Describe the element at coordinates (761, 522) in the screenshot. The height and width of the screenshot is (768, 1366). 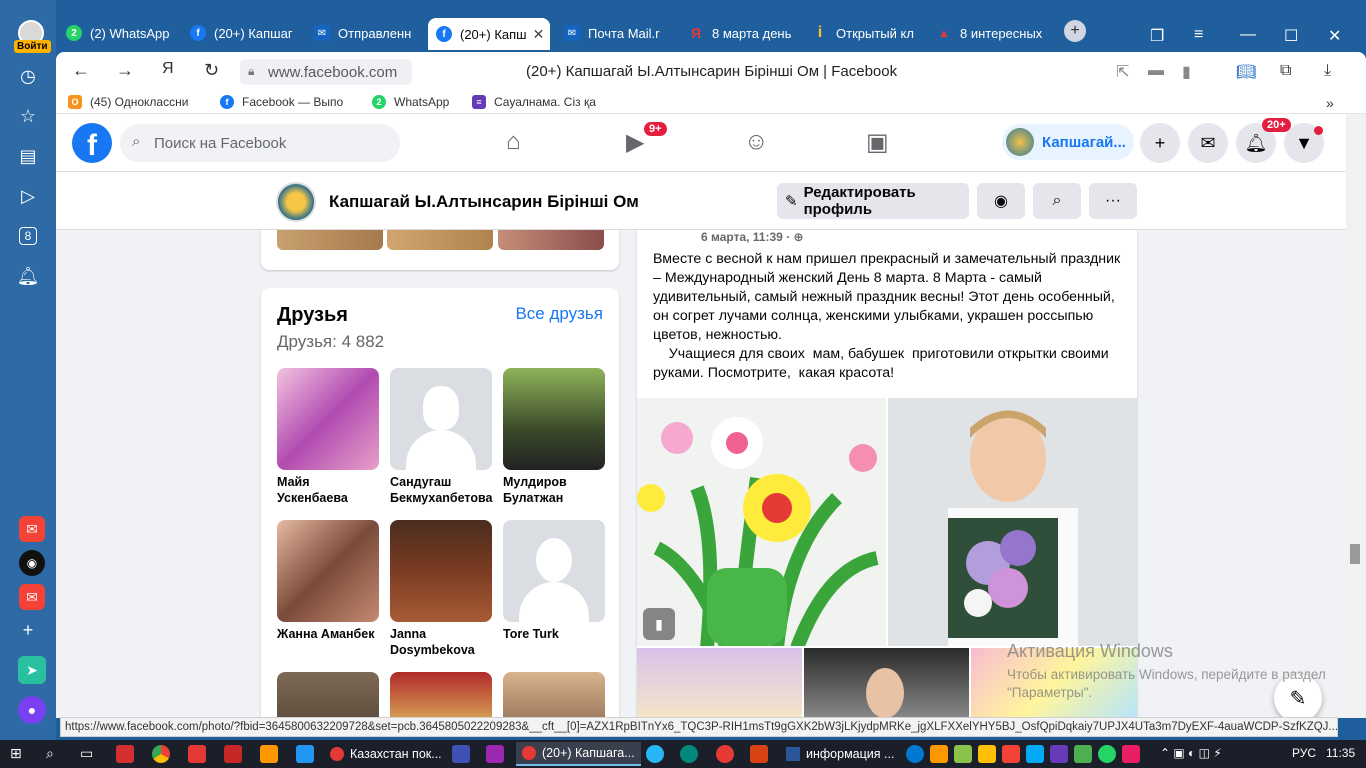
I see `post-photo-flowers: ▮` at that location.